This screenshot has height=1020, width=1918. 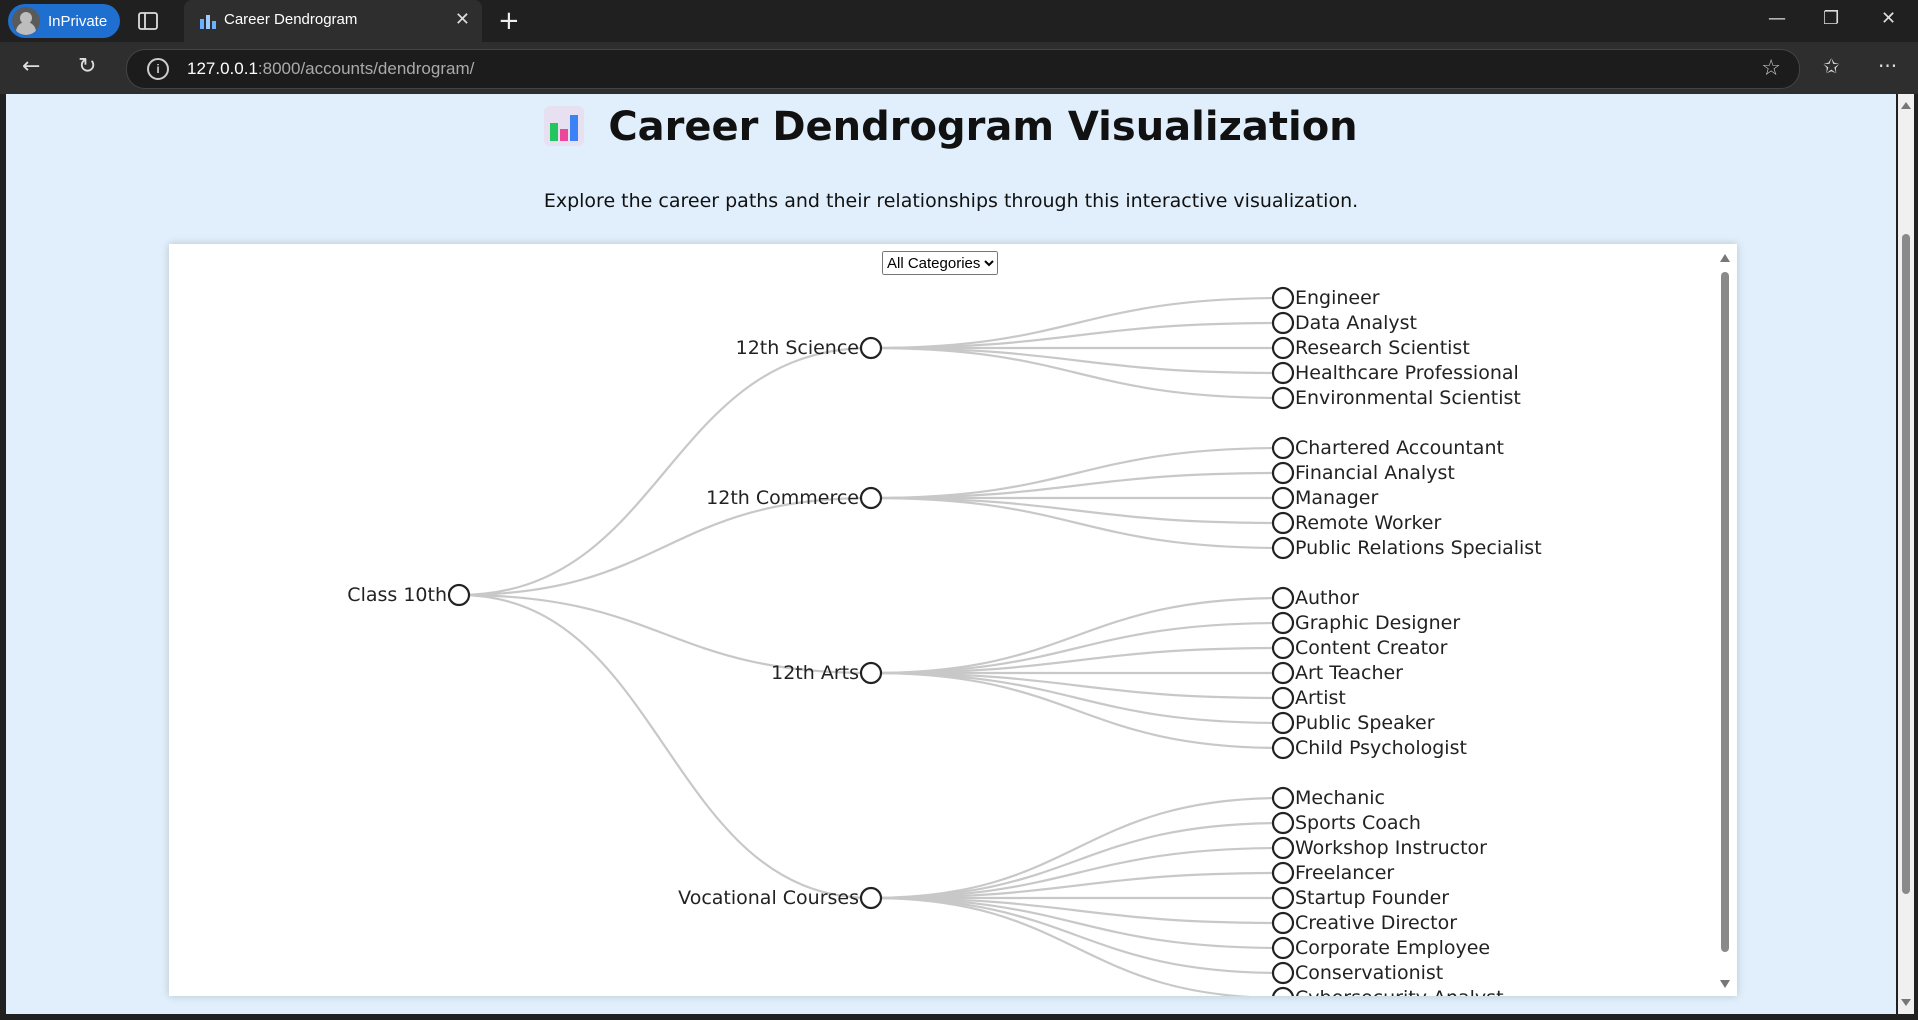 I want to click on bar-chart-icon, so click(x=564, y=126).